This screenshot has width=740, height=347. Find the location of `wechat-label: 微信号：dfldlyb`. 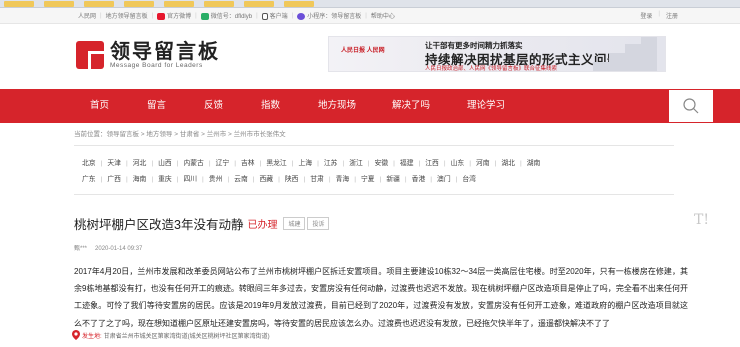

wechat-label: 微信号：dfldlyb is located at coordinates (231, 17).